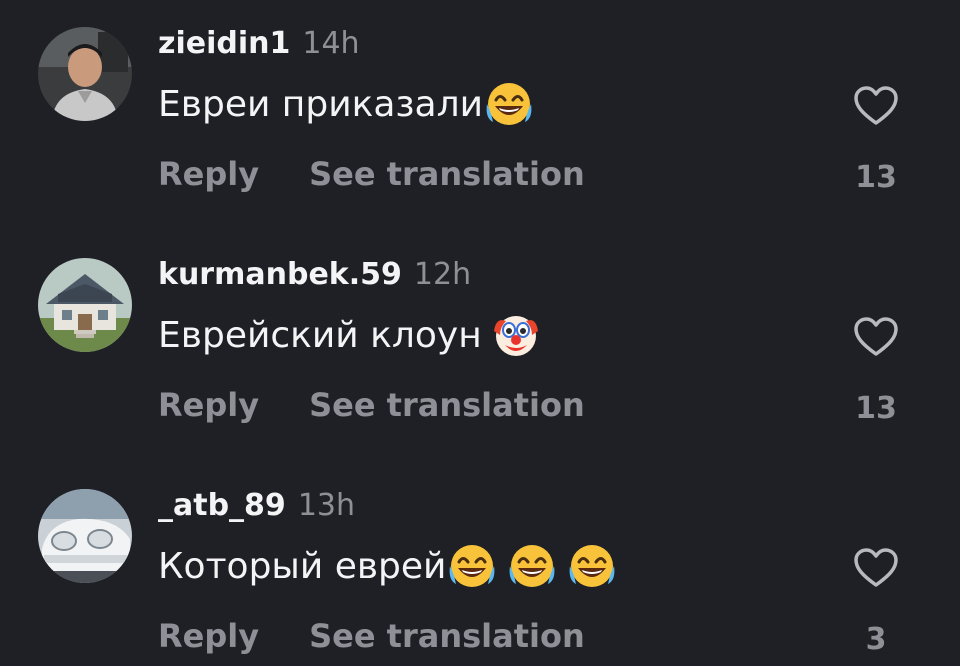 Image resolution: width=960 pixels, height=666 pixels. Describe the element at coordinates (302, 566) in the screenshot. I see `comment-body: Который еврей` at that location.